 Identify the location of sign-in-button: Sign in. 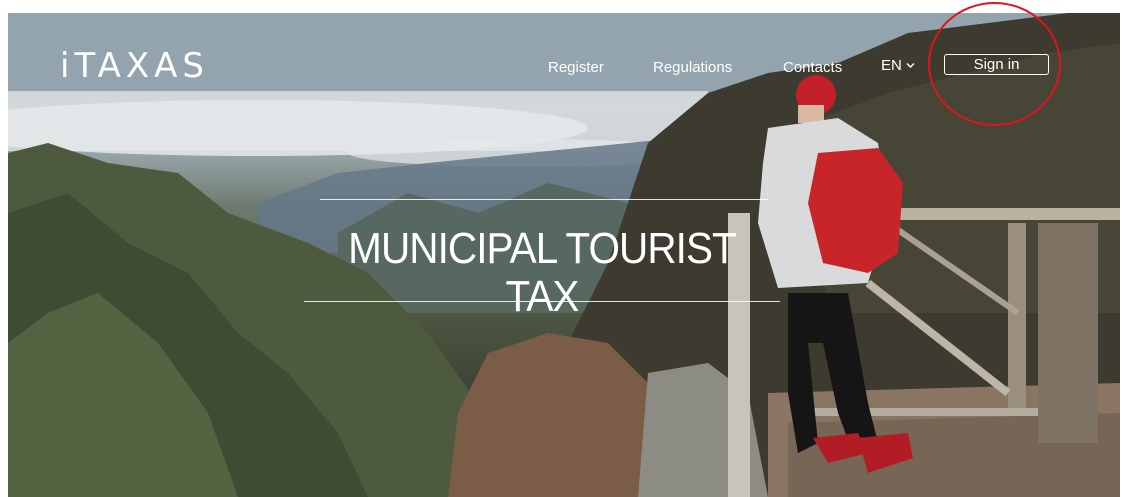
(996, 64).